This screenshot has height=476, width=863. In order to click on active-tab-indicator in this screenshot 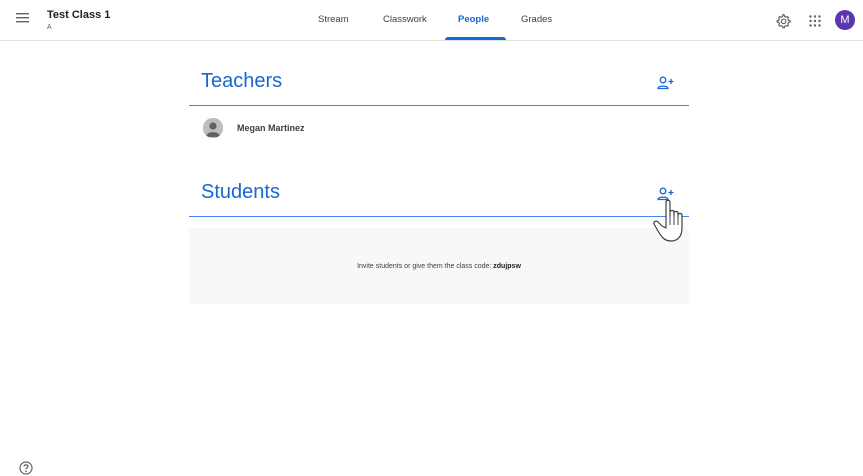, I will do `click(475, 38)`.